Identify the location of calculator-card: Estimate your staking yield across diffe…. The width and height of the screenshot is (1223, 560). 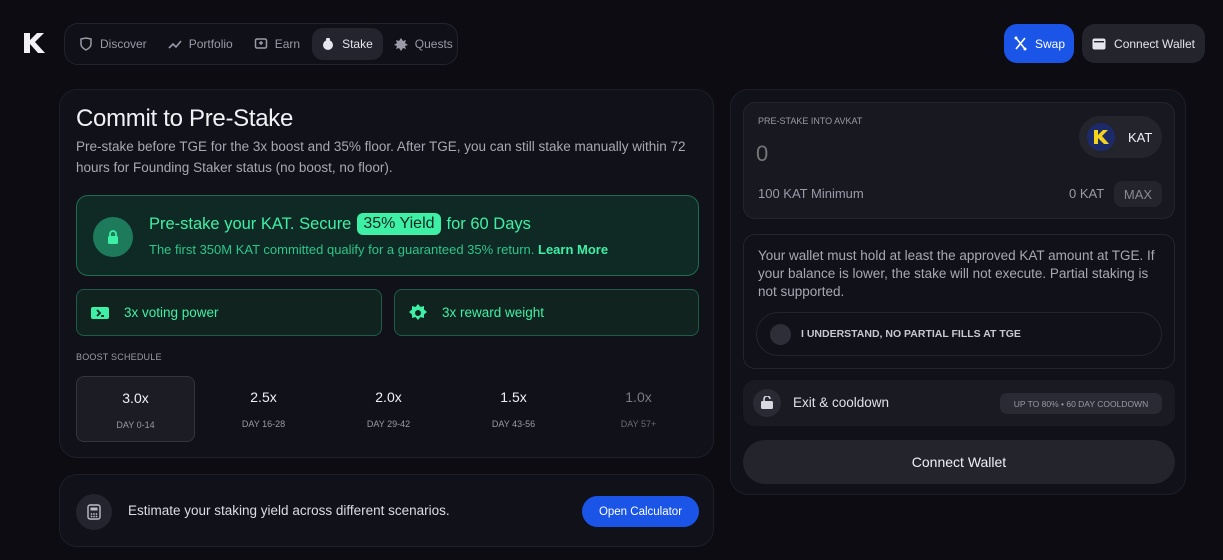
(386, 510).